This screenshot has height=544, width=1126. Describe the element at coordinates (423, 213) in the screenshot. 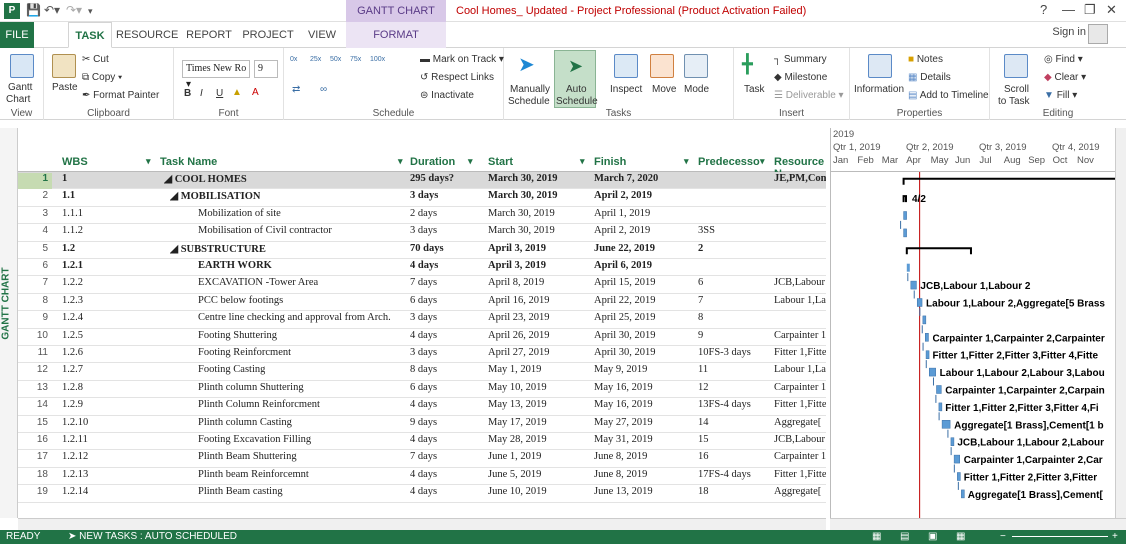

I see `duration-cell: 2 days` at that location.